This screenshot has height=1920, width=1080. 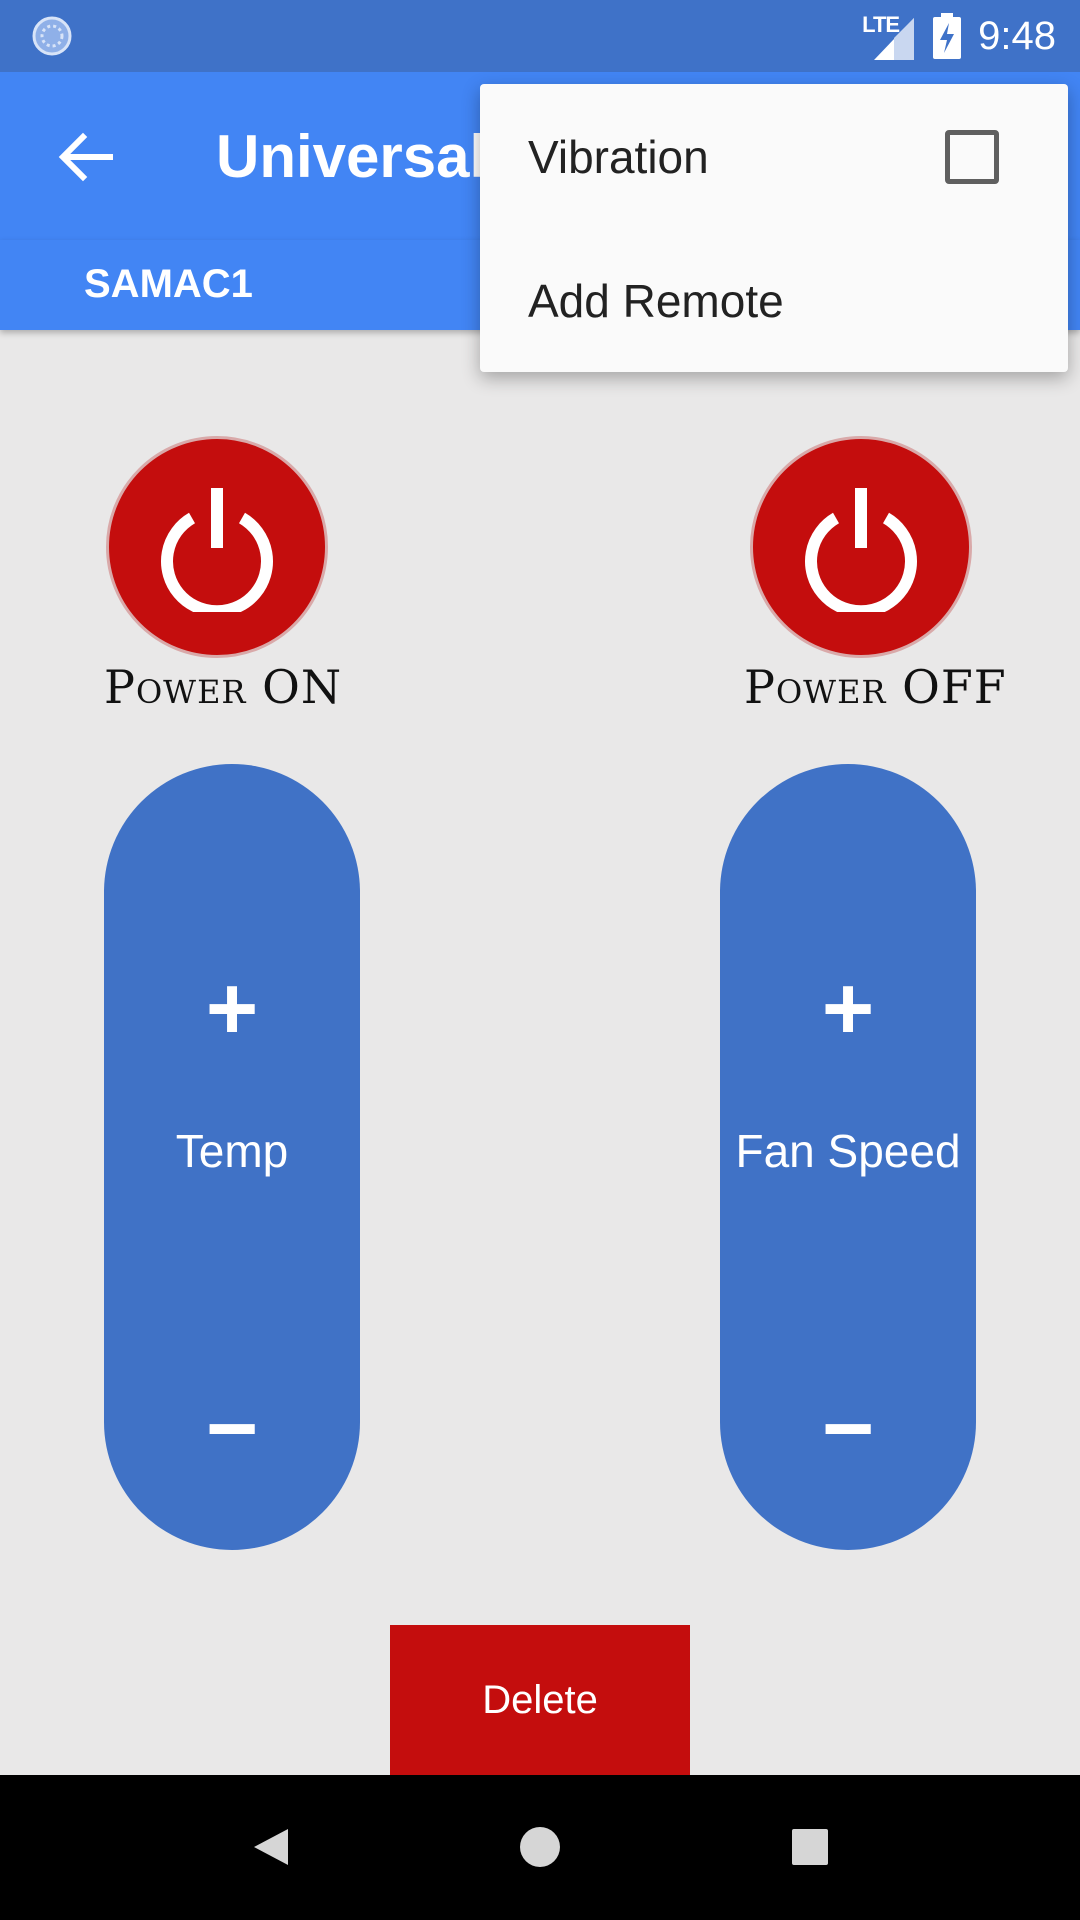 What do you see at coordinates (848, 1151) in the screenshot?
I see `fan-speed-label: Fan Speed` at bounding box center [848, 1151].